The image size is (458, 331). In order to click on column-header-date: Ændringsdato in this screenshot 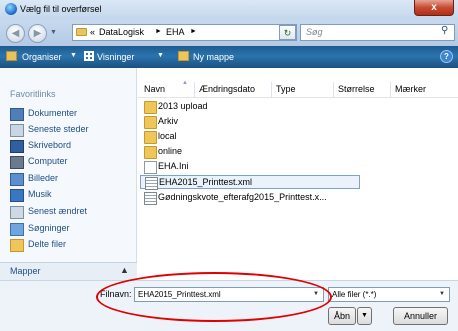, I will do `click(227, 89)`.